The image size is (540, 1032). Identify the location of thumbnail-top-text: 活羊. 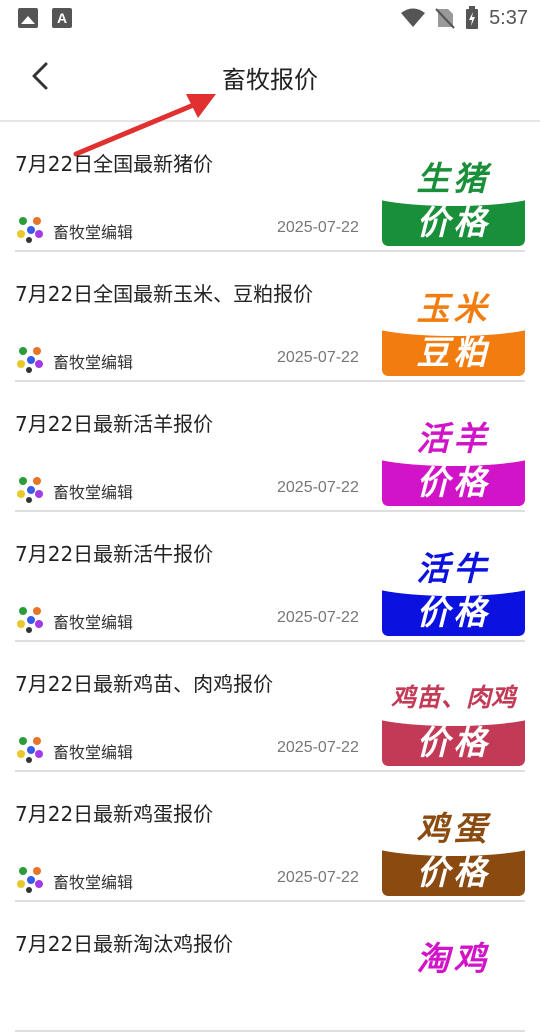
(453, 438).